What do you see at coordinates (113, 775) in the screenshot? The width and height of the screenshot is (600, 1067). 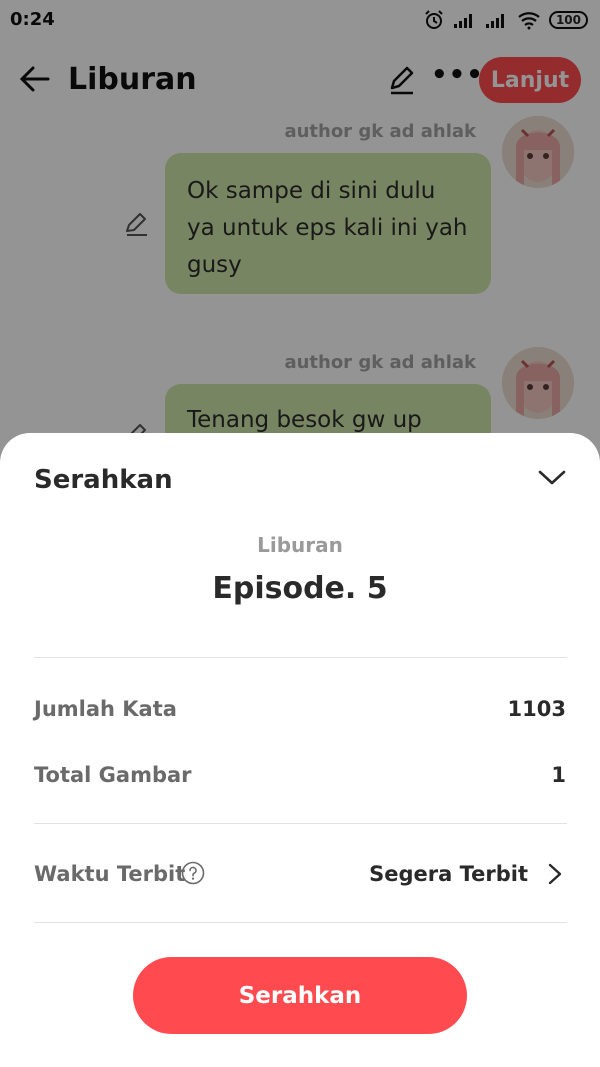 I see `image-count-label: Total Gambar` at bounding box center [113, 775].